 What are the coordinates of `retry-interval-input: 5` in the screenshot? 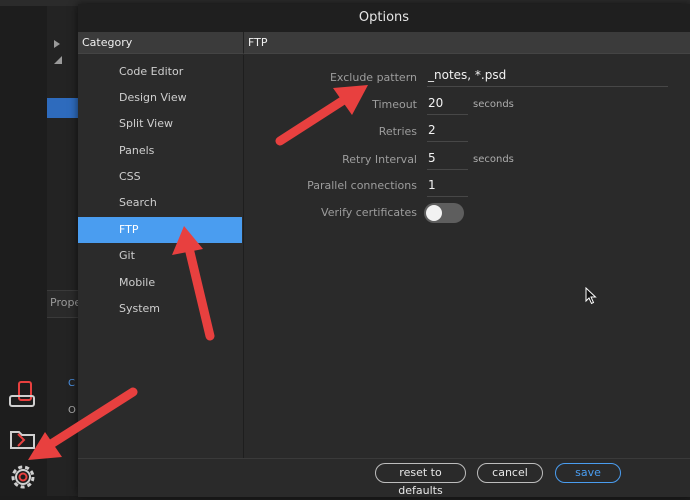 It's located at (447, 158).